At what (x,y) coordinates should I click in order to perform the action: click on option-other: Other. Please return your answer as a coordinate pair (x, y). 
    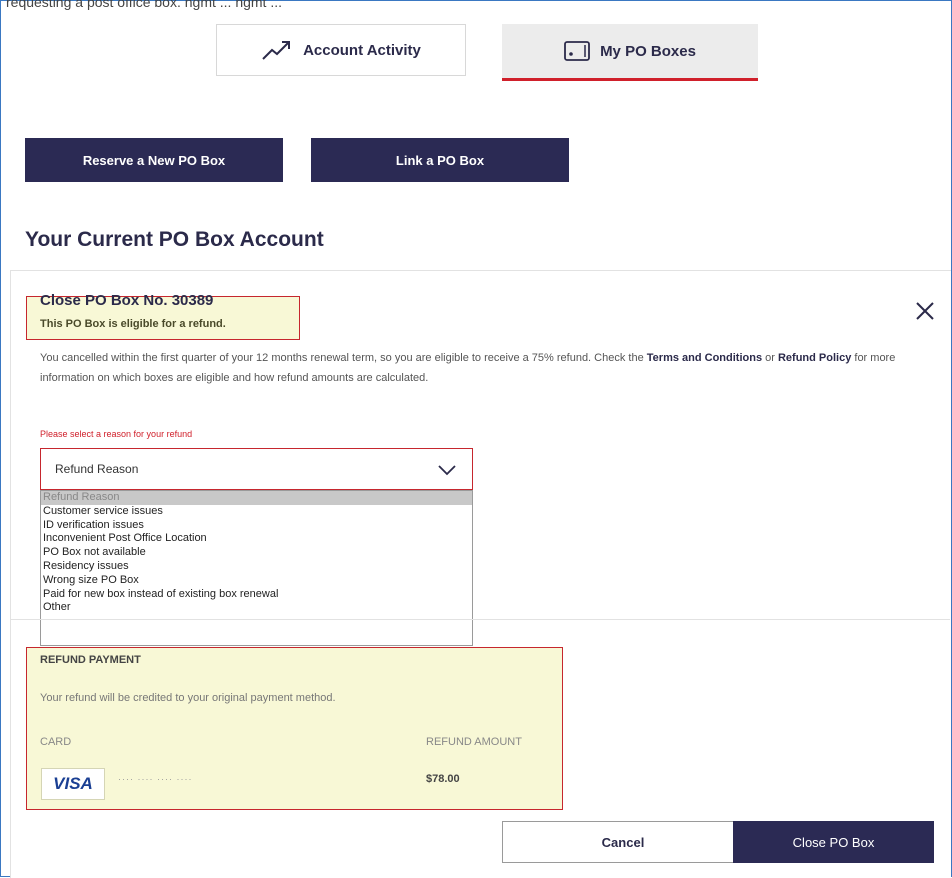
    Looking at the image, I should click on (256, 608).